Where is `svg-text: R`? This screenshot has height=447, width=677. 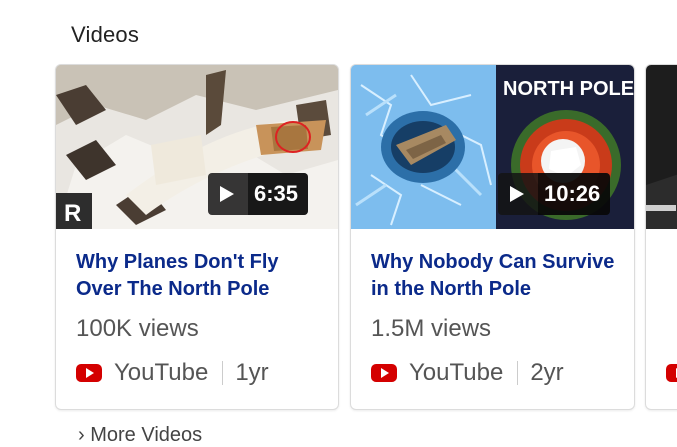
svg-text: R is located at coordinates (72, 213).